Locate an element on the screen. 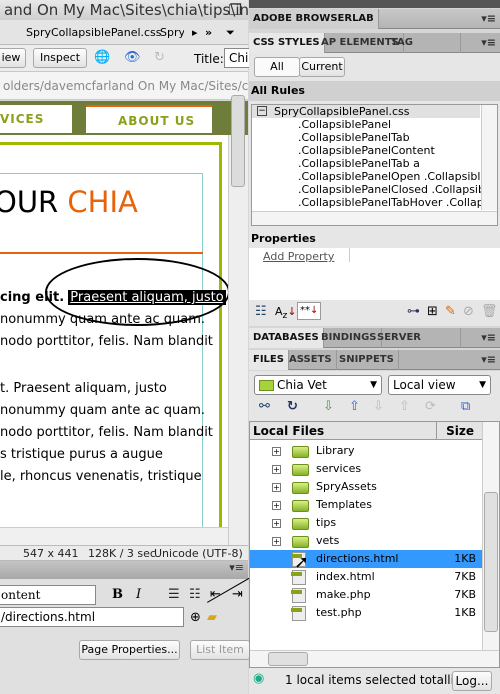 The image size is (500, 694). css-rule: .CollapsiblePanel is located at coordinates (344, 124).